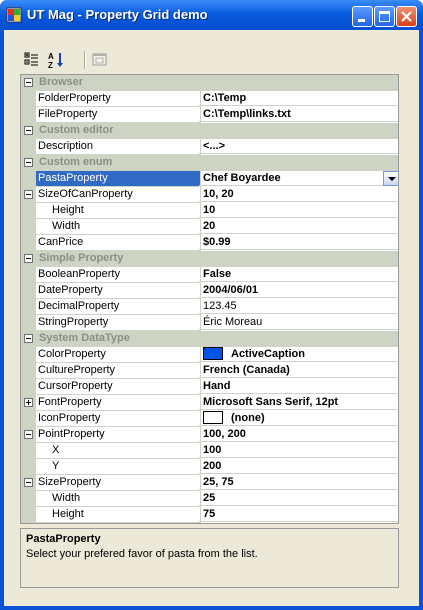  Describe the element at coordinates (298, 402) in the screenshot. I see `property-value: Microsoft Sans Serif, 12pt` at that location.